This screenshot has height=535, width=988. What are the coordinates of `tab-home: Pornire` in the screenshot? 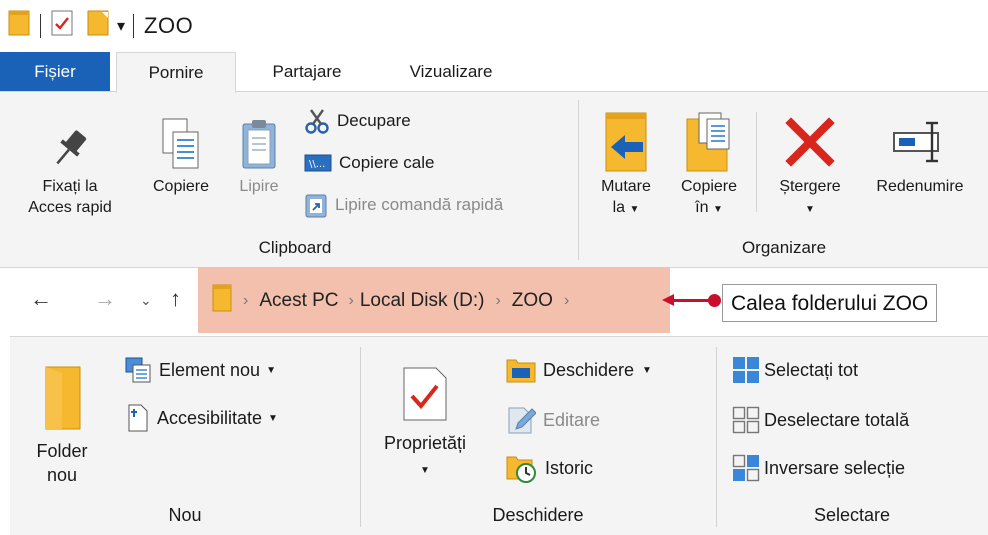 It's located at (176, 72).